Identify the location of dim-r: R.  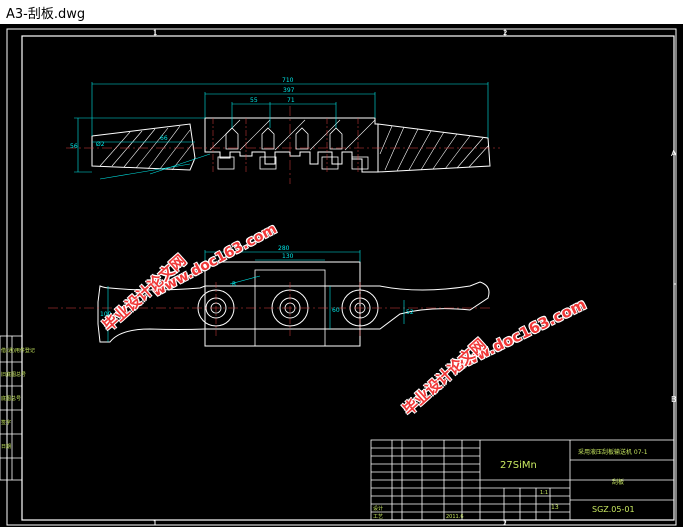
(234, 284).